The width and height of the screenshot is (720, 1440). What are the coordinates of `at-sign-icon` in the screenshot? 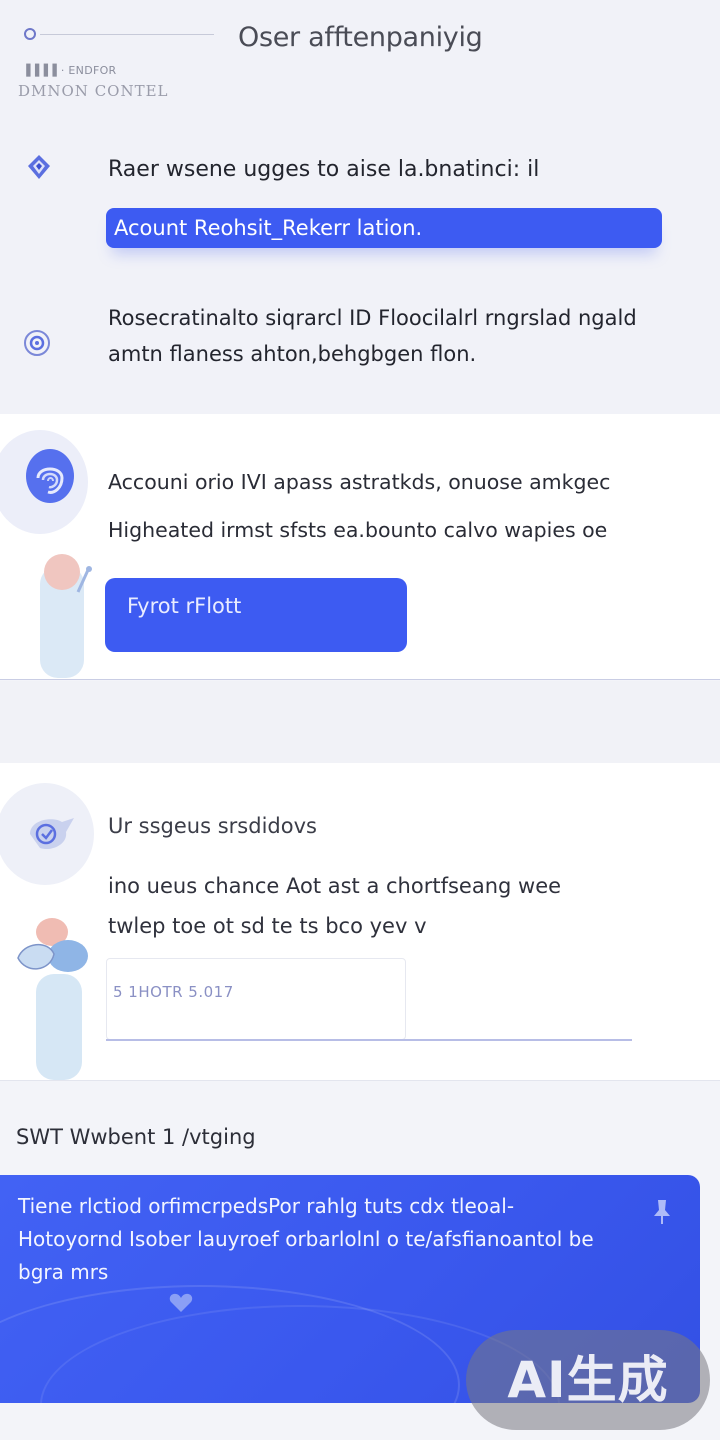 It's located at (37, 343).